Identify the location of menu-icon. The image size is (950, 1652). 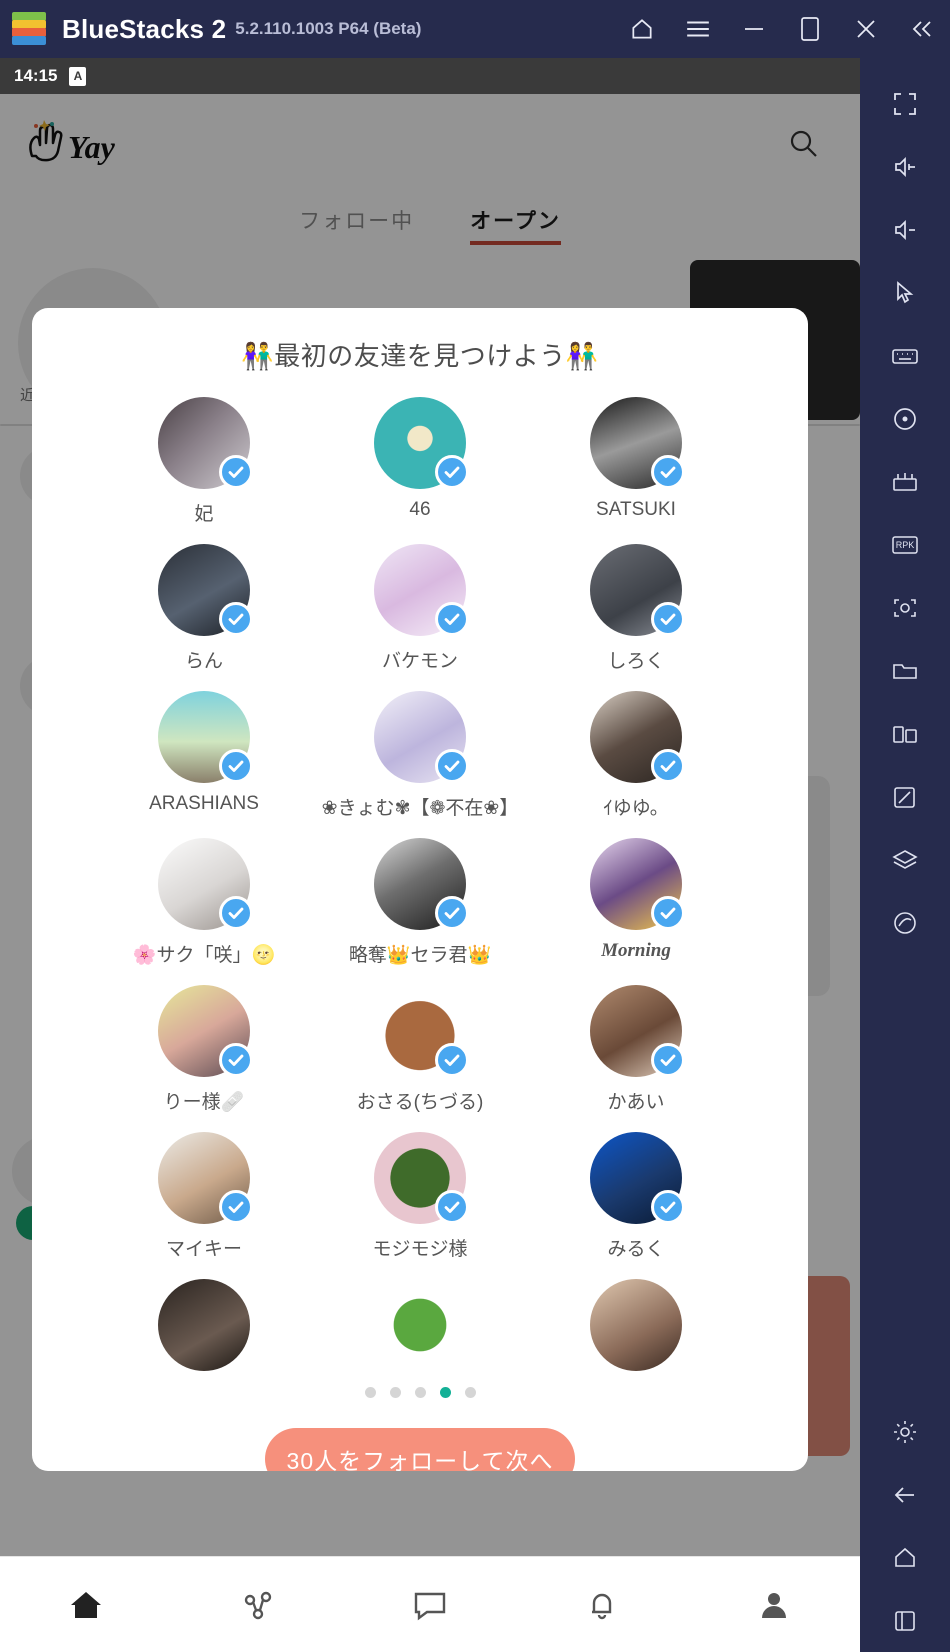
(698, 29).